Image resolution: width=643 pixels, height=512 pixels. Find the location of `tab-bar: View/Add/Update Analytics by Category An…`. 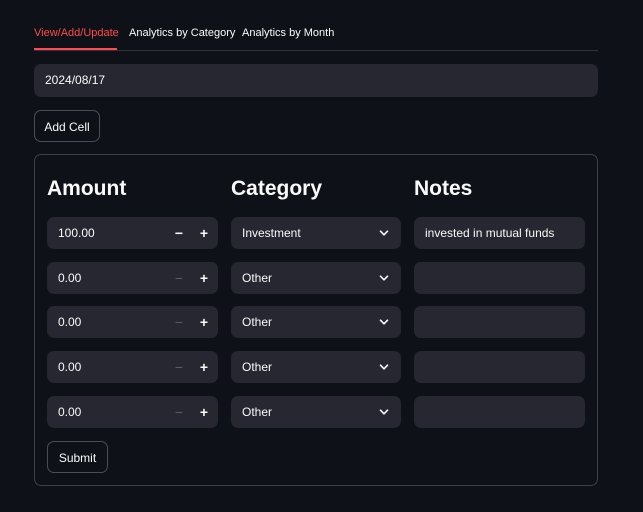

tab-bar: View/Add/Update Analytics by Category An… is located at coordinates (316, 34).